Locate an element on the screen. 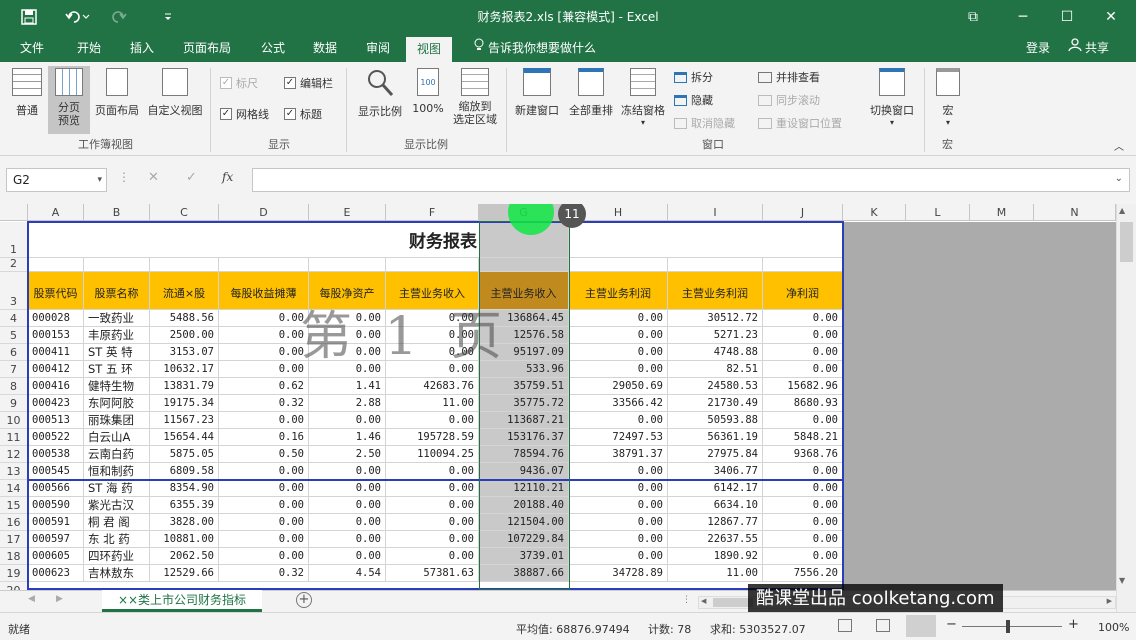  view-side-by-side-button: 并排查看 is located at coordinates (789, 77).